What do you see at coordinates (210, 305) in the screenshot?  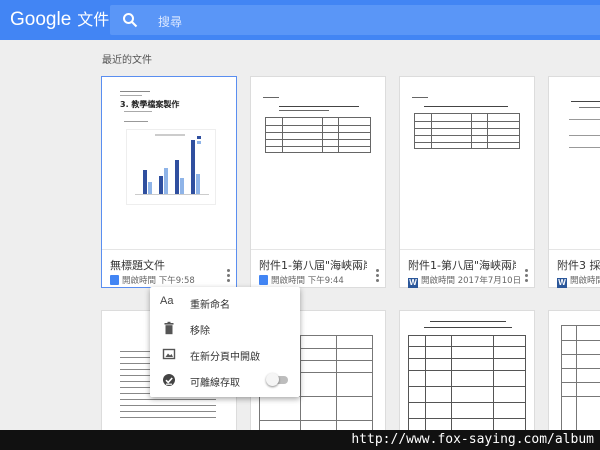 I see `menu-item-label: 重新命名` at bounding box center [210, 305].